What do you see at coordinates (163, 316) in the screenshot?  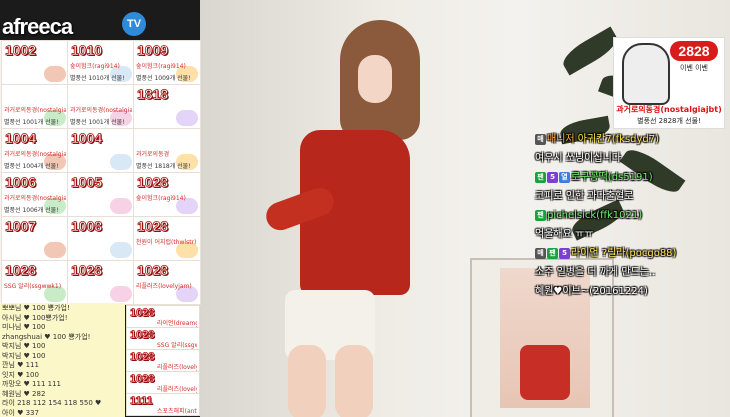 I see `balloon-card: 1028라이언(dreamguy)` at bounding box center [163, 316].